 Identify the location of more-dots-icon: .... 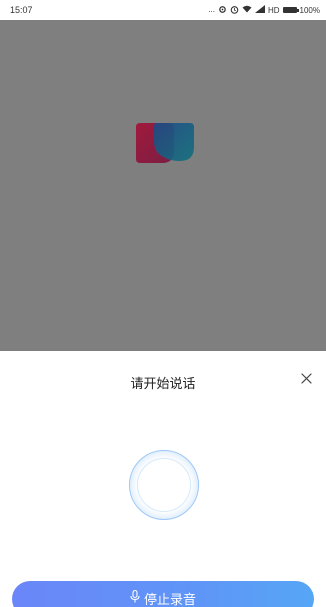
(211, 9).